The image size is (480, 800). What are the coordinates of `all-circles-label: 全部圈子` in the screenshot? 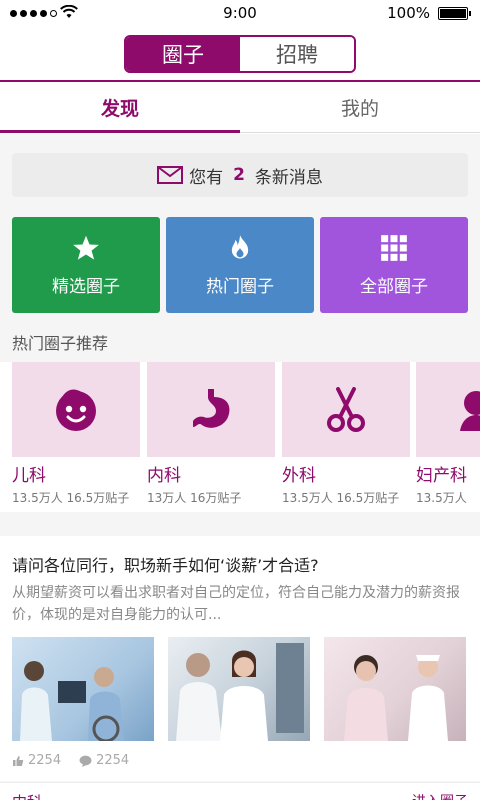 It's located at (394, 286).